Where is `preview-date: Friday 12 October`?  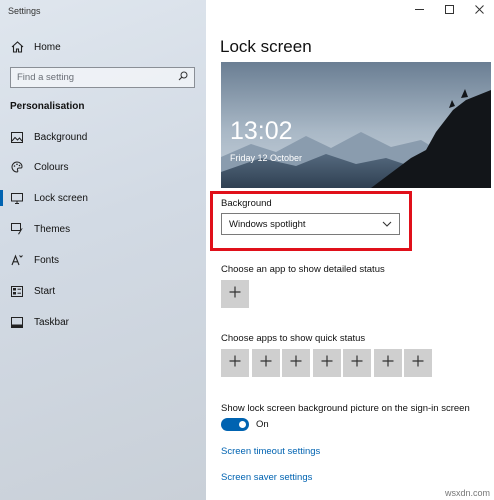
preview-date: Friday 12 October is located at coordinates (266, 158).